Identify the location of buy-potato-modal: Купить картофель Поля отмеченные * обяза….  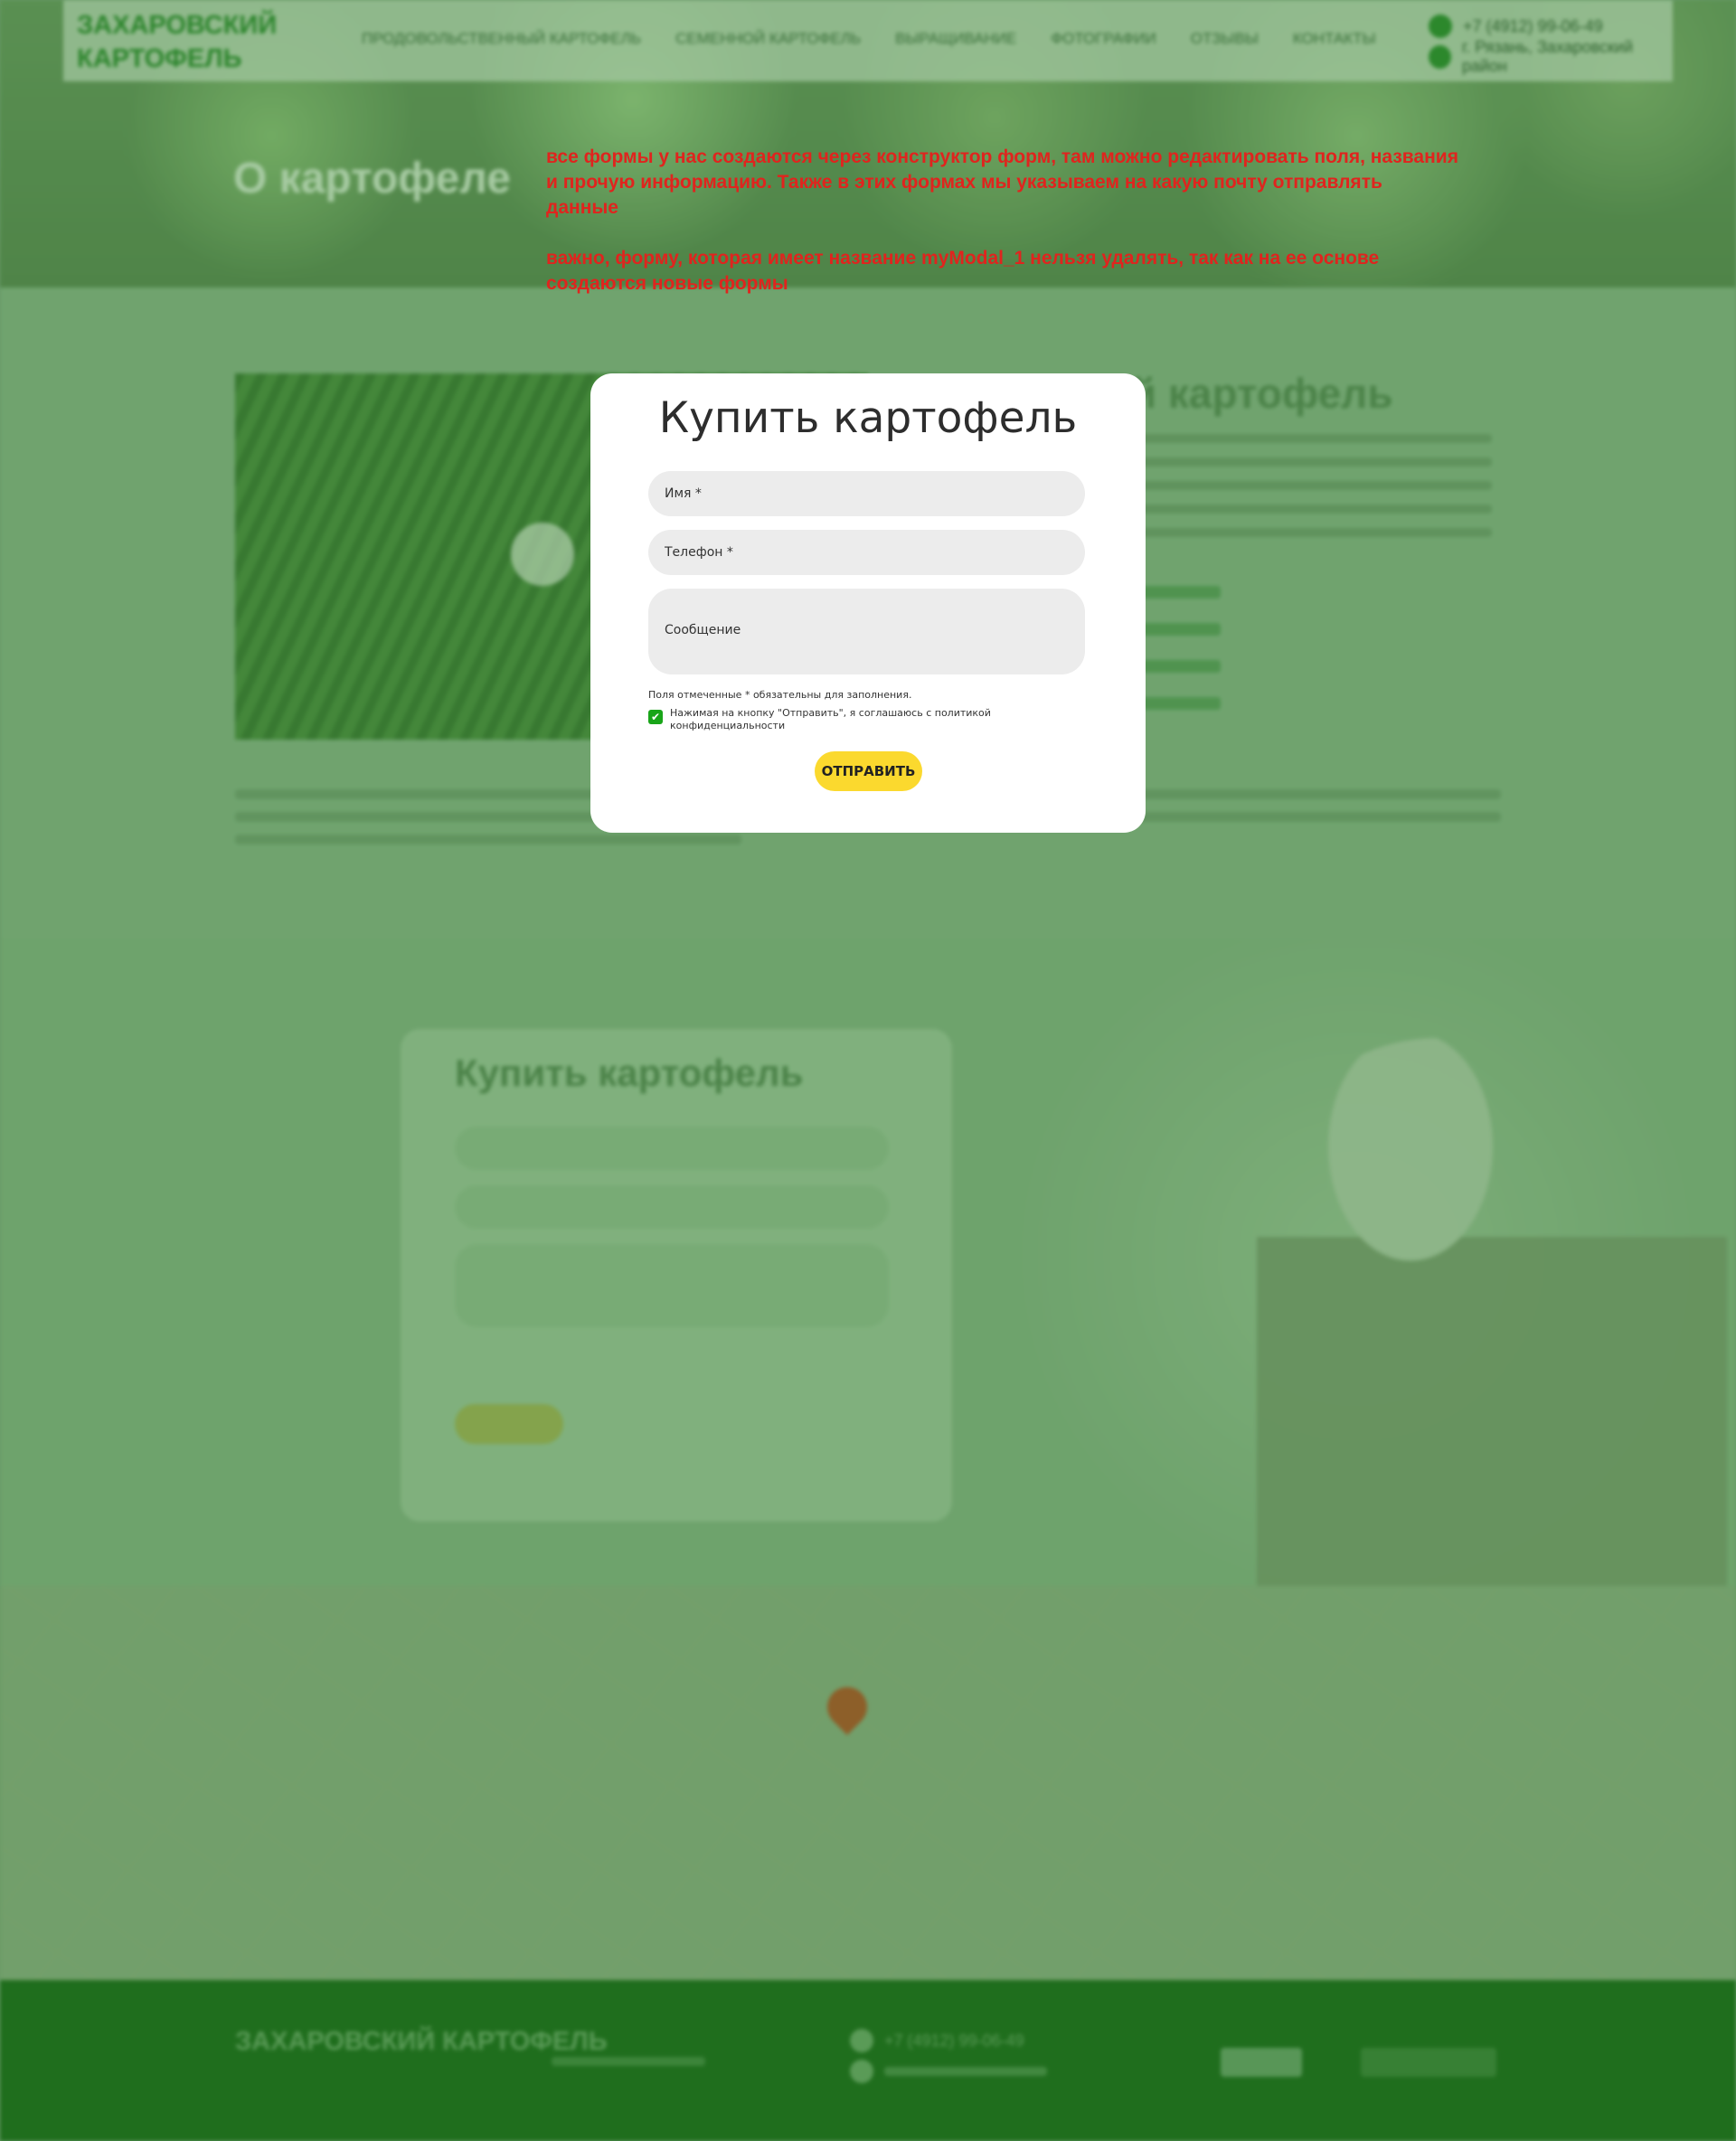
(868, 603).